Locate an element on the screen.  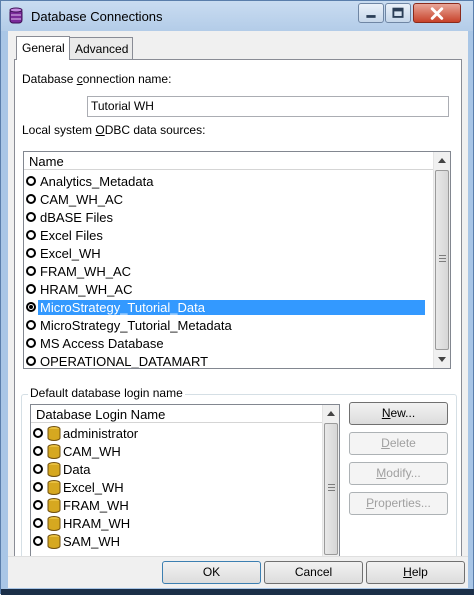
dialog-footer: OK Cancel Help is located at coordinates (238, 572).